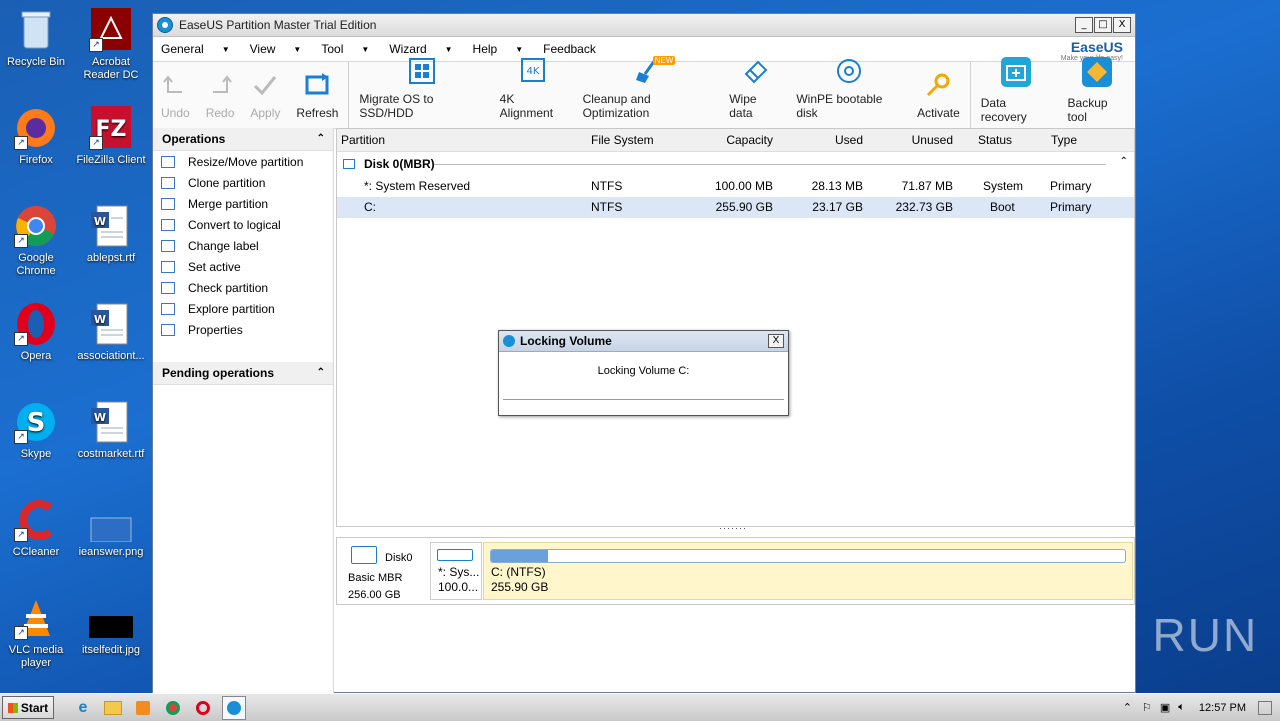 This screenshot has width=1280, height=721. What do you see at coordinates (37, 136) in the screenshot?
I see `desktop-icon-firefox: ↗ Firefox` at bounding box center [37, 136].